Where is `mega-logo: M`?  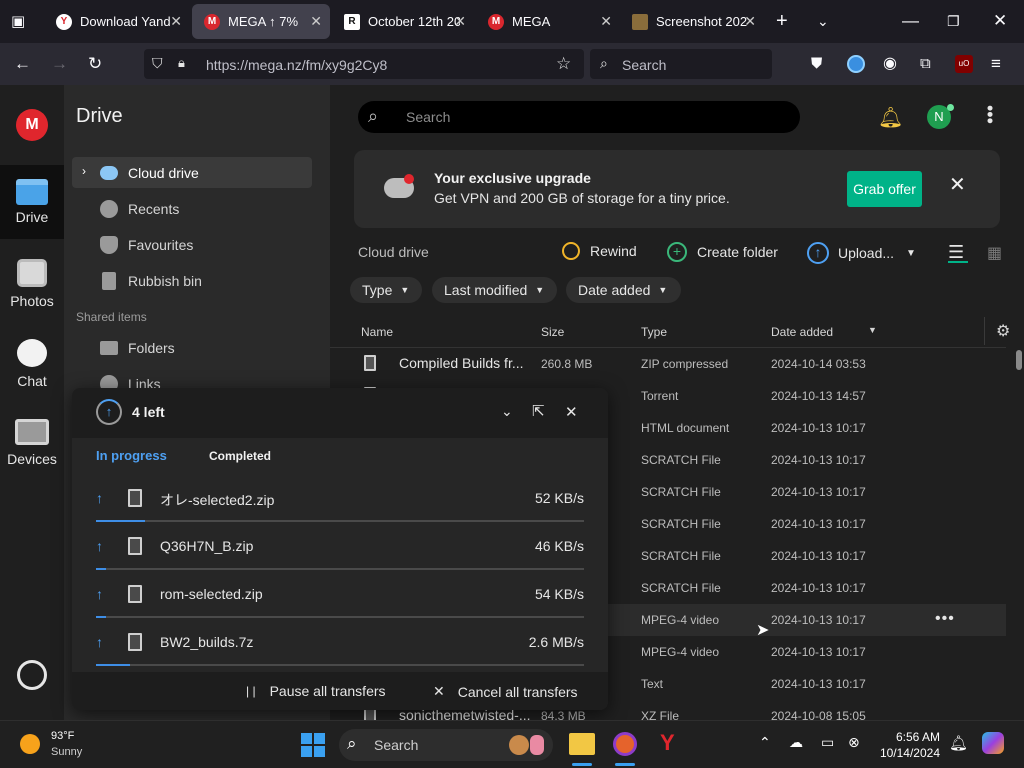 mega-logo: M is located at coordinates (32, 125).